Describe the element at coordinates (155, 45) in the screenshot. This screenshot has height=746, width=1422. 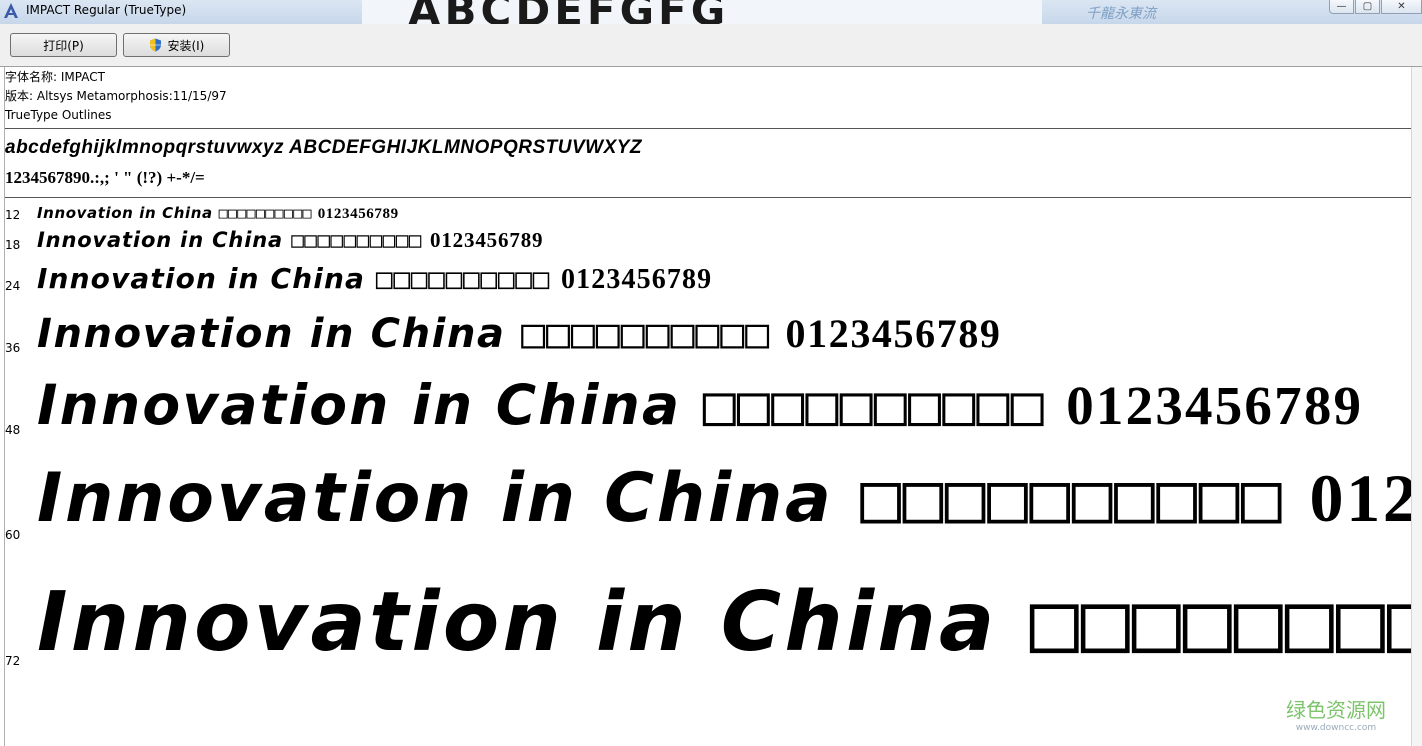
I see `shield-icon` at that location.